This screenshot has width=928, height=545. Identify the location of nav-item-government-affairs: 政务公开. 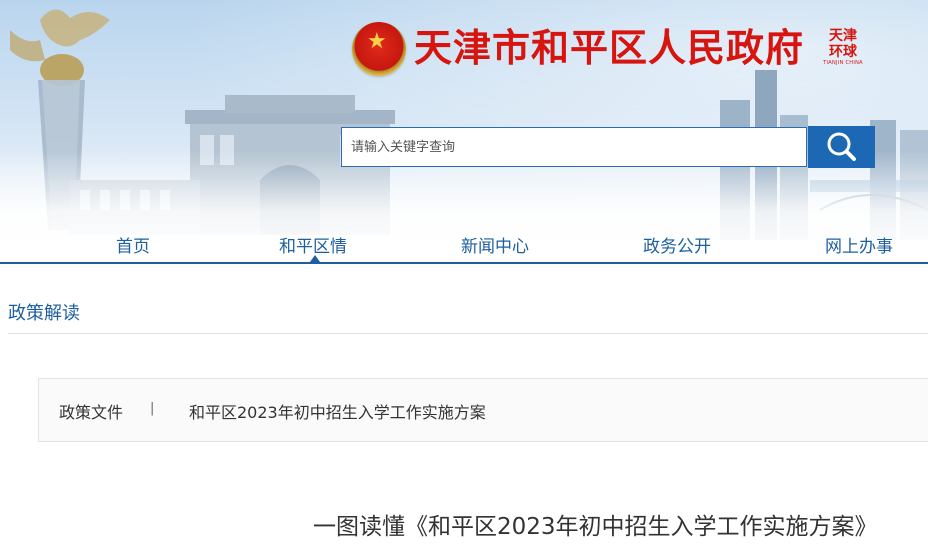
(677, 244).